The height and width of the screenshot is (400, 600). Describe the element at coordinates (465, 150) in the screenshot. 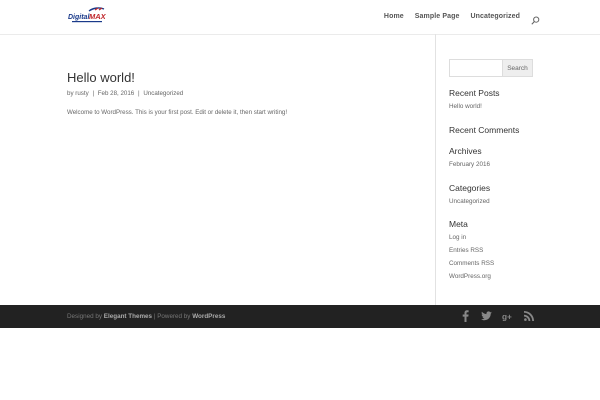

I see `widget-title: Archives` at that location.